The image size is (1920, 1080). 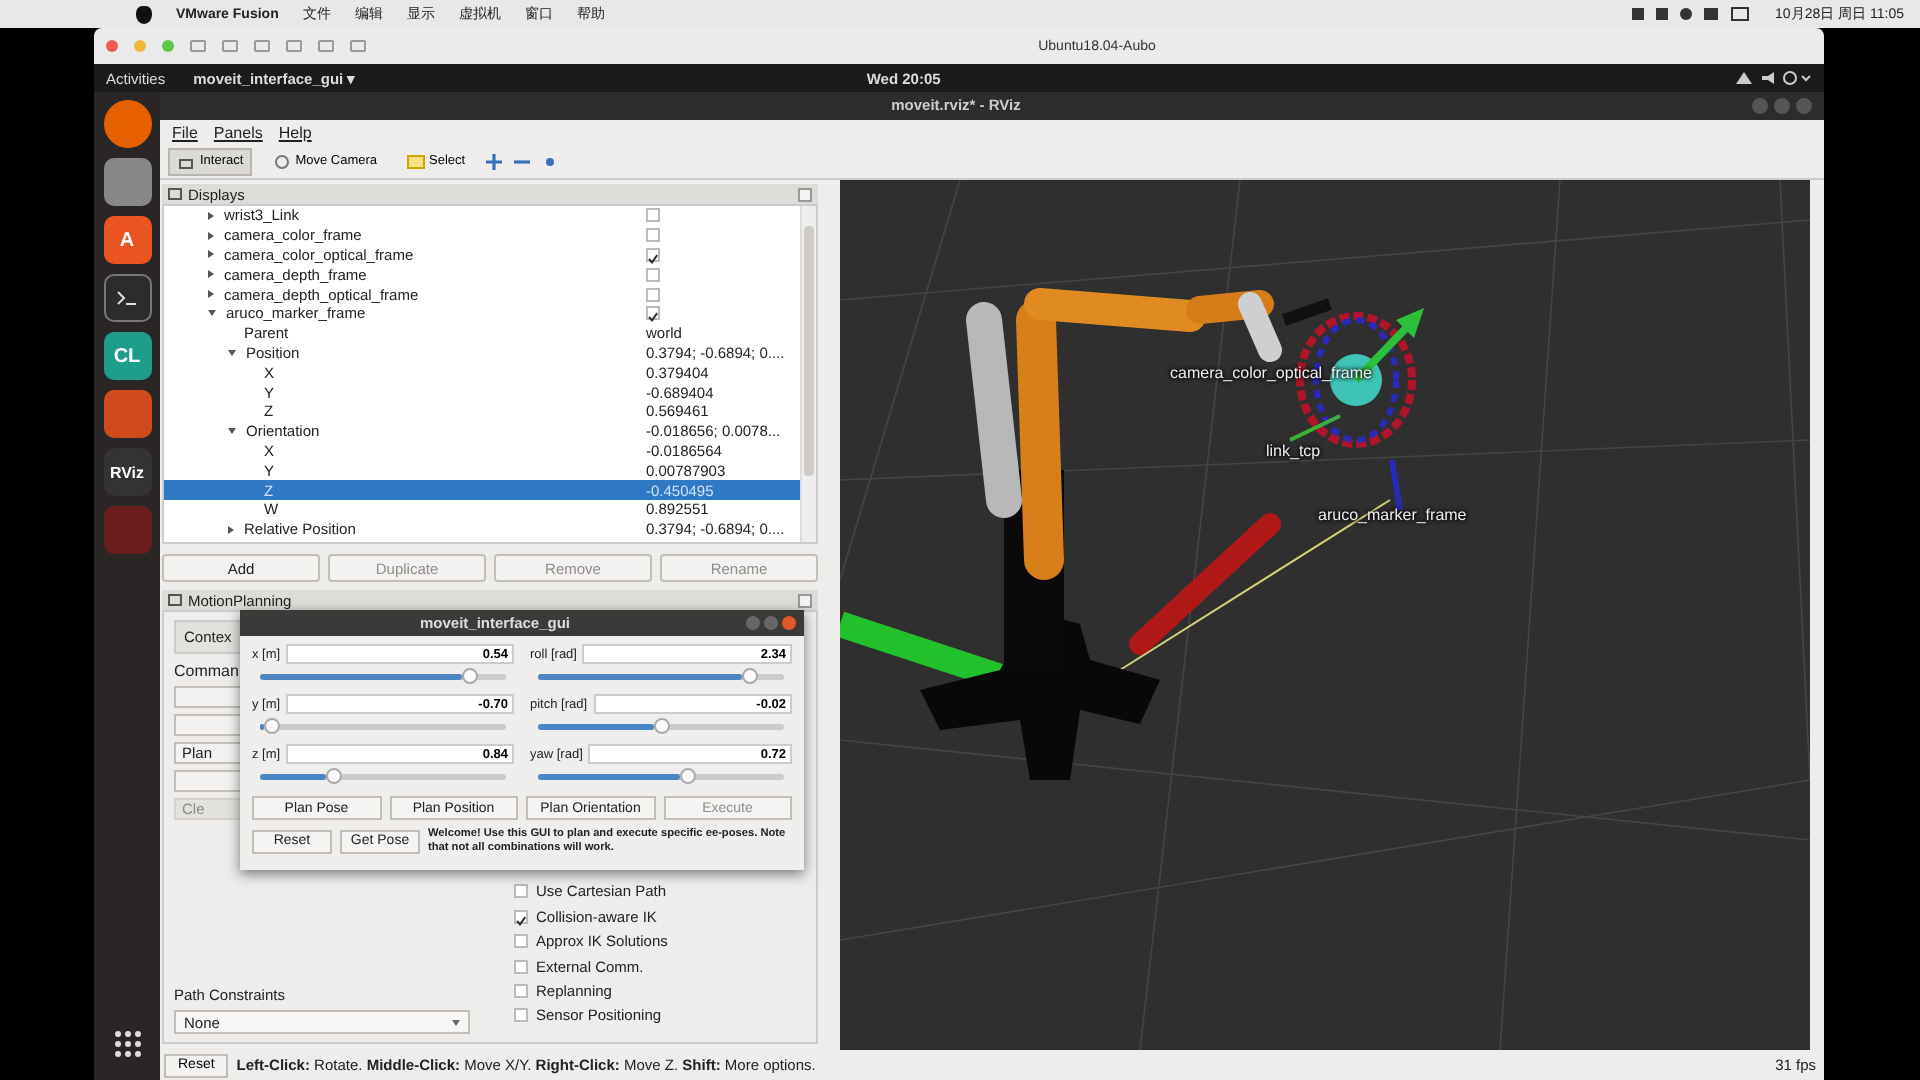 What do you see at coordinates (295, 132) in the screenshot?
I see `menu-item: Help` at bounding box center [295, 132].